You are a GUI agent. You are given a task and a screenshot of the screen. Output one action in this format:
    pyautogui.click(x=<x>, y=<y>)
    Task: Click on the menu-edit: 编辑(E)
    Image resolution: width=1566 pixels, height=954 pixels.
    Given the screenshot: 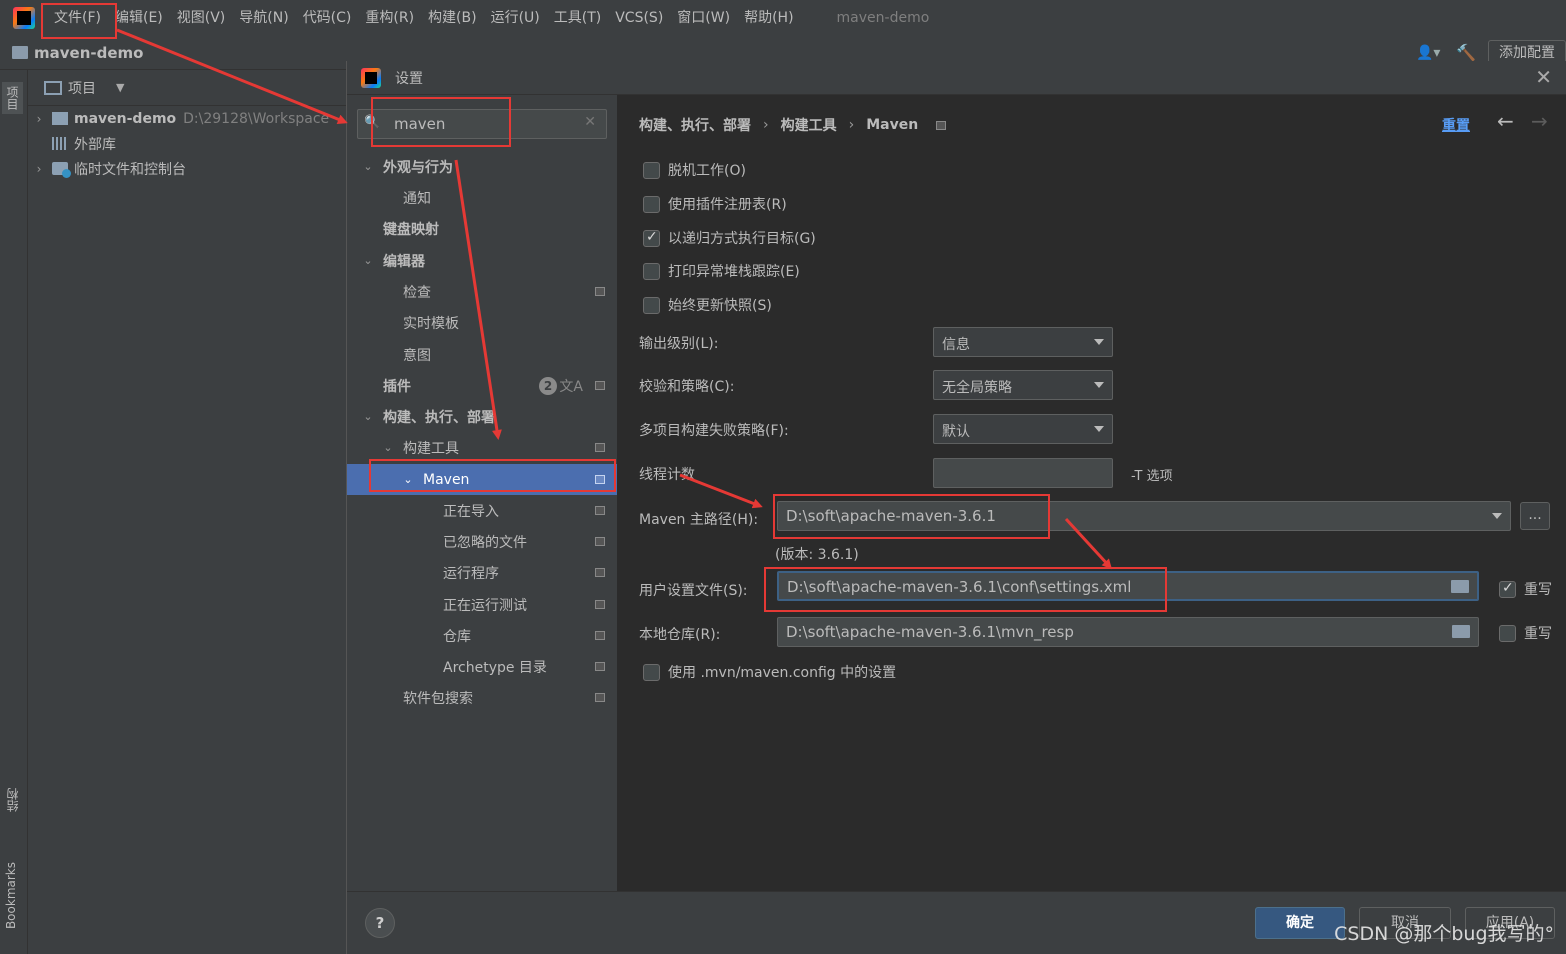 What is the action you would take?
    pyautogui.click(x=139, y=18)
    